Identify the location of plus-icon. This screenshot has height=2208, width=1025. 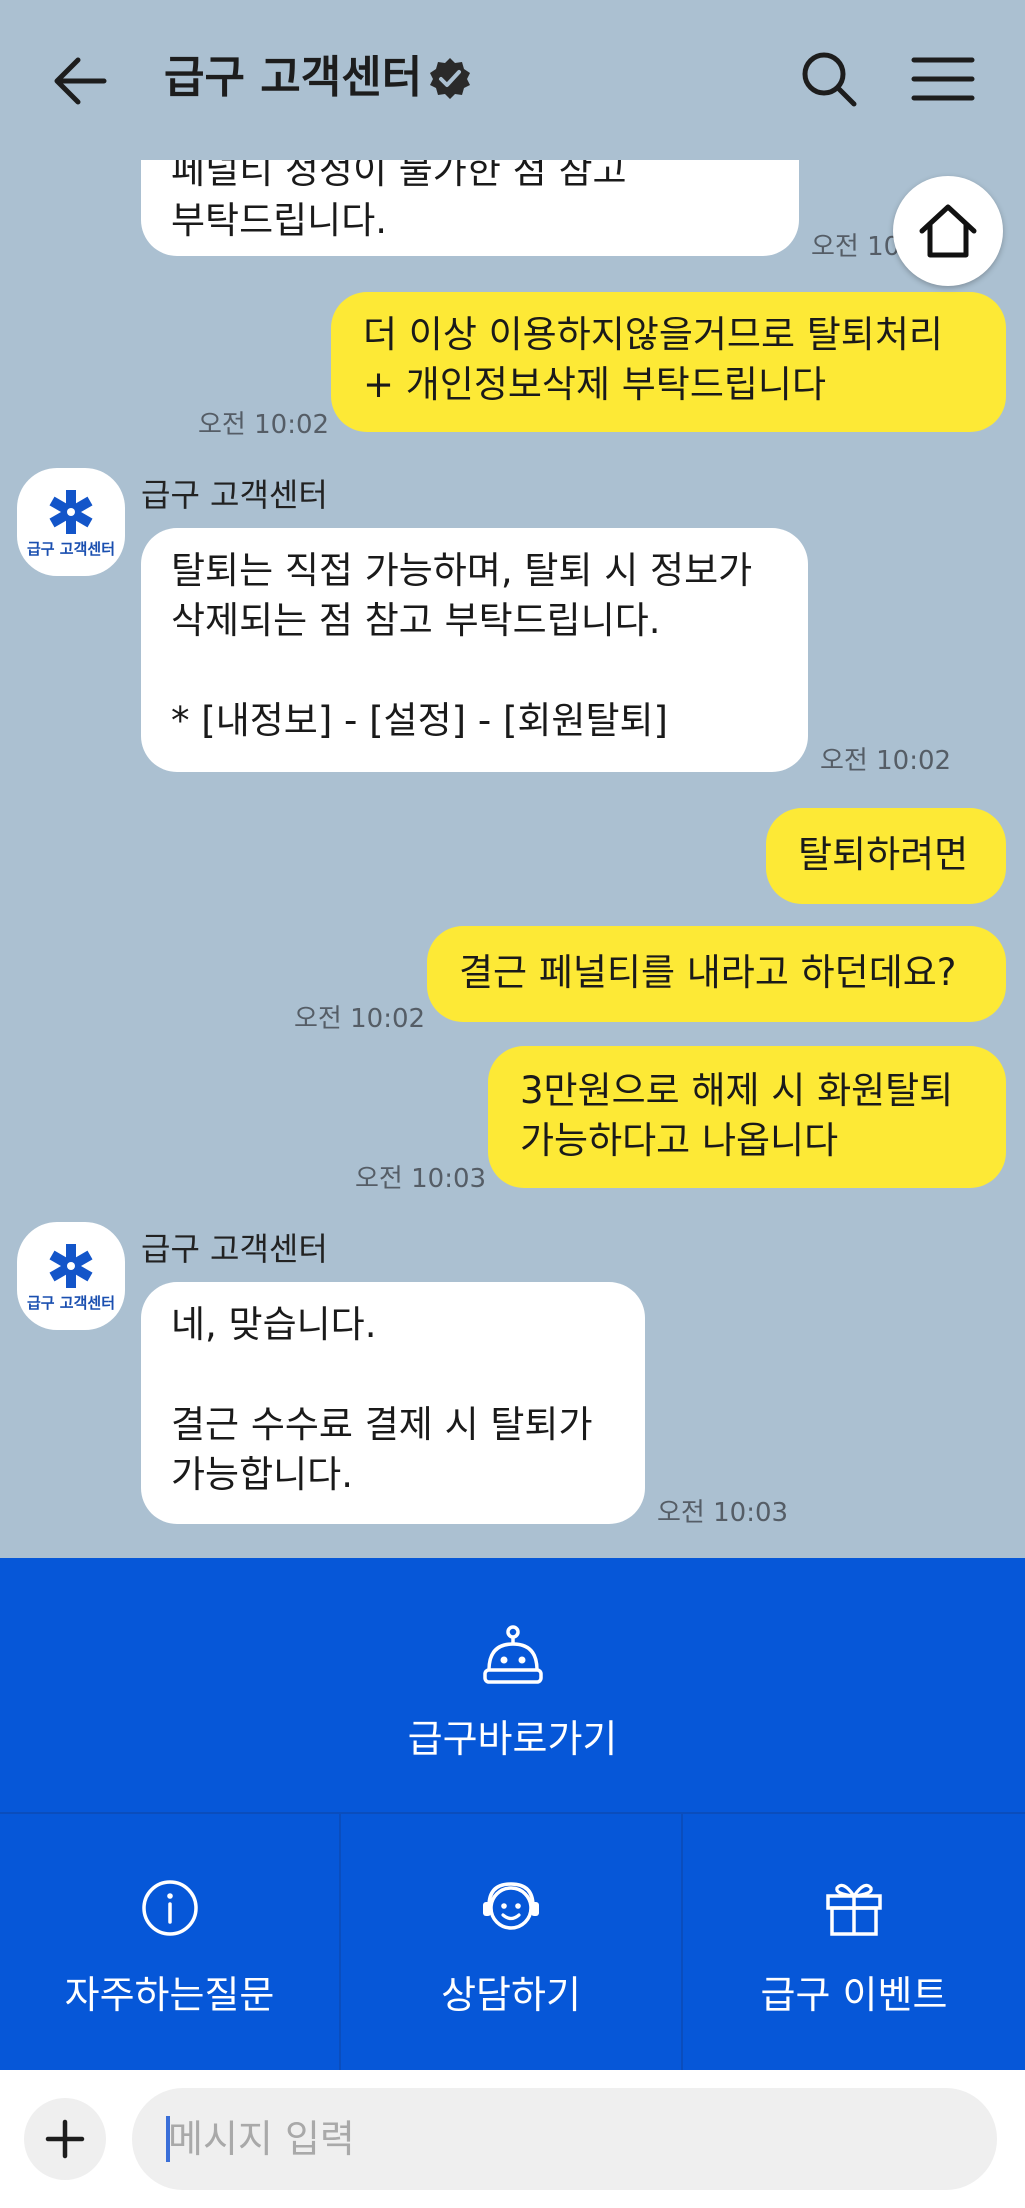
(65, 2139).